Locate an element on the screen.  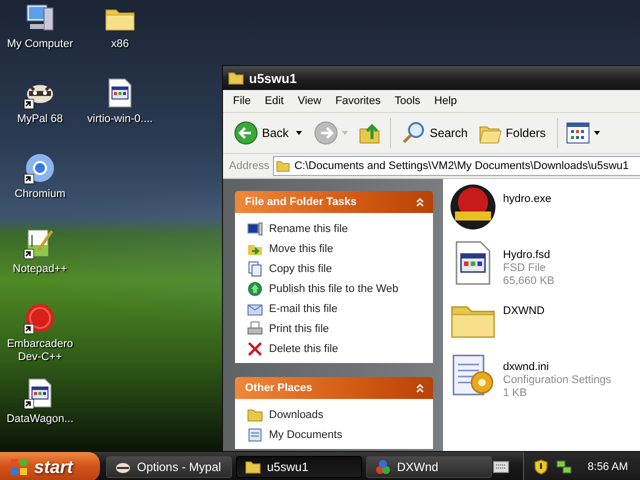
documents-icon is located at coordinates (255, 435).